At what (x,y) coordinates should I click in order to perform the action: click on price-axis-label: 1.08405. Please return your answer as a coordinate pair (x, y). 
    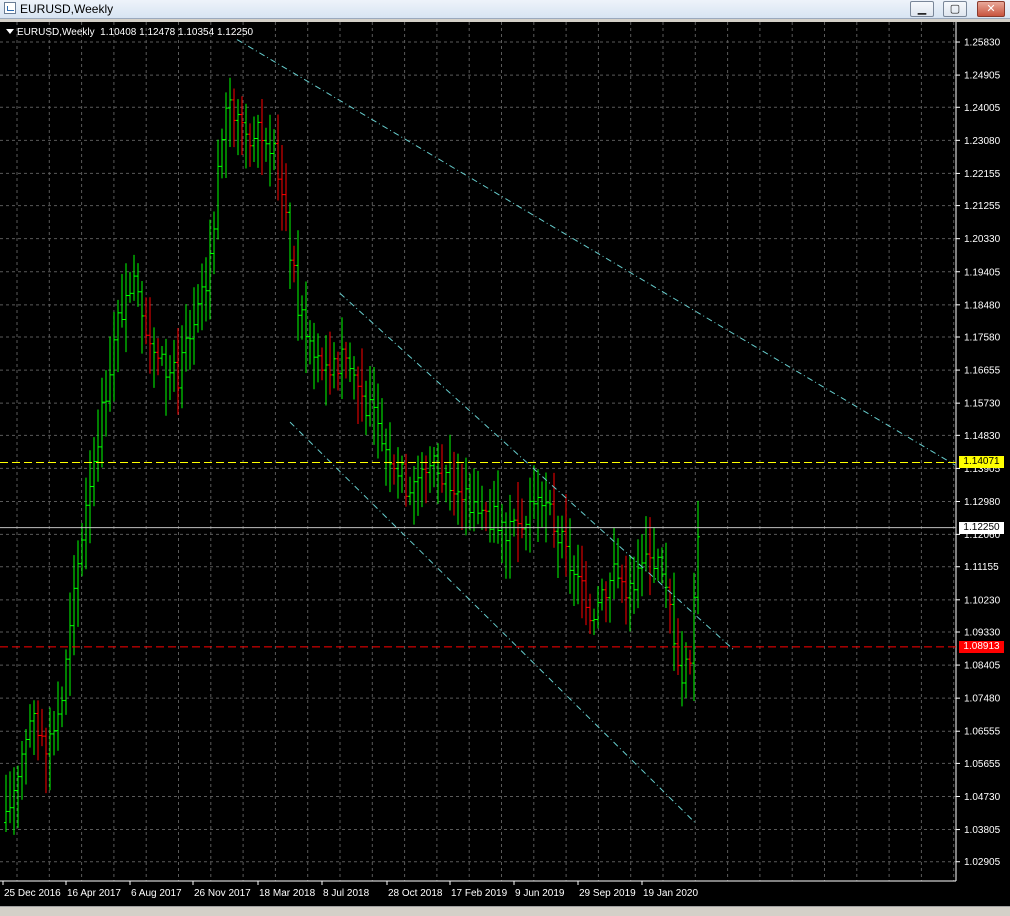
    Looking at the image, I should click on (982, 666).